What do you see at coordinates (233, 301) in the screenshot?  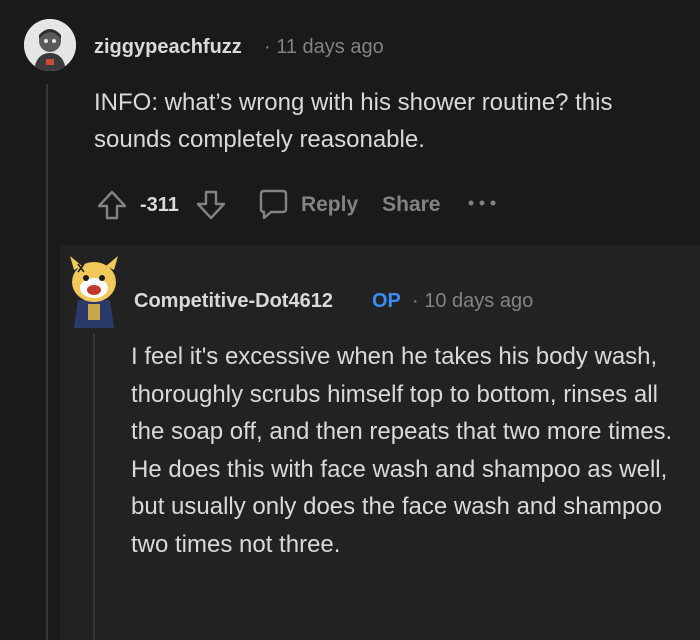 I see `reply-username: Competitive-Dot4612` at bounding box center [233, 301].